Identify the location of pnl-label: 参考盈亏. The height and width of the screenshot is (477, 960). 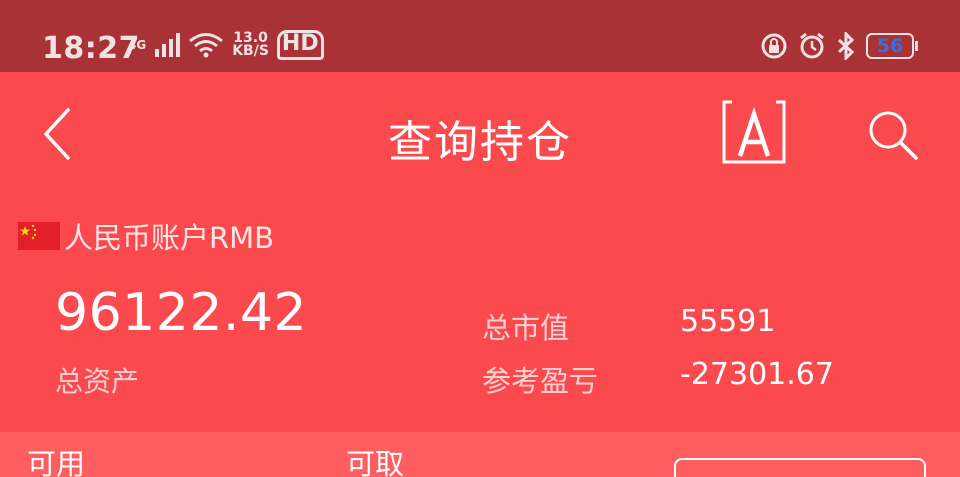
(540, 381).